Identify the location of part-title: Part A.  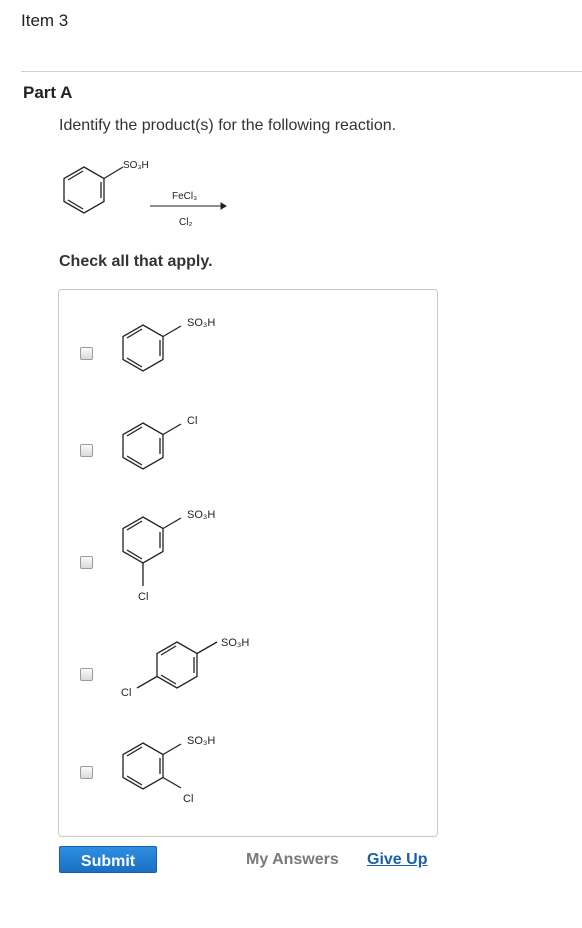
(48, 92).